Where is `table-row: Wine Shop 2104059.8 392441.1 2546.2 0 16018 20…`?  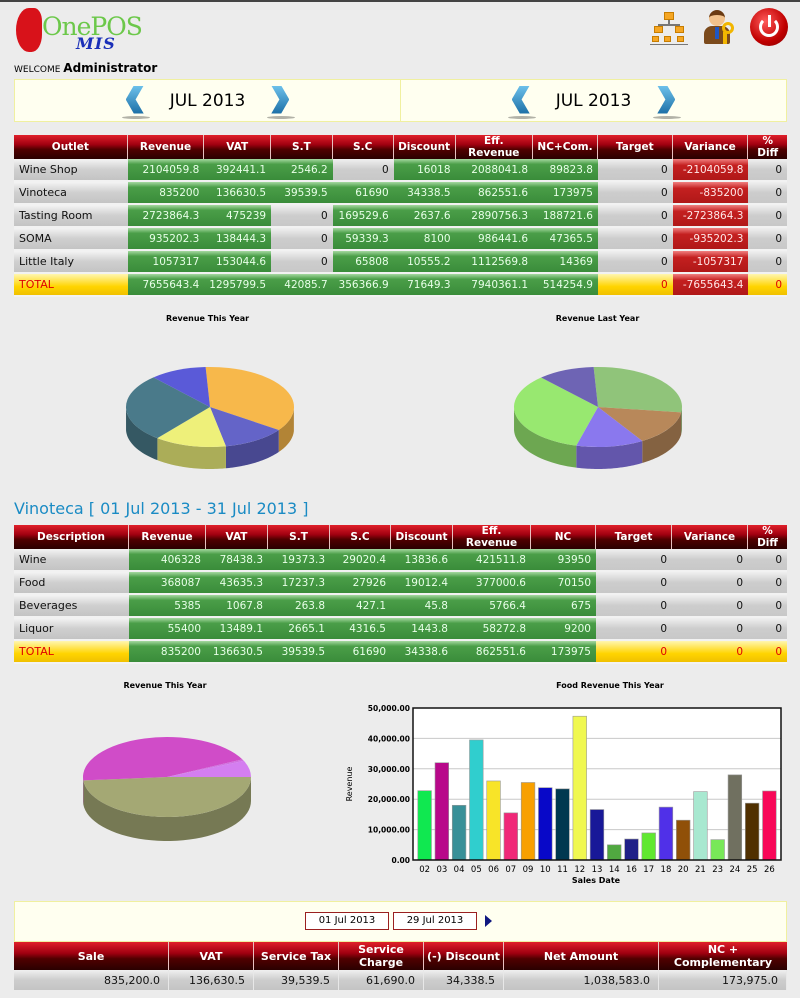 table-row: Wine Shop 2104059.8 392441.1 2546.2 0 16018 20… is located at coordinates (400, 170).